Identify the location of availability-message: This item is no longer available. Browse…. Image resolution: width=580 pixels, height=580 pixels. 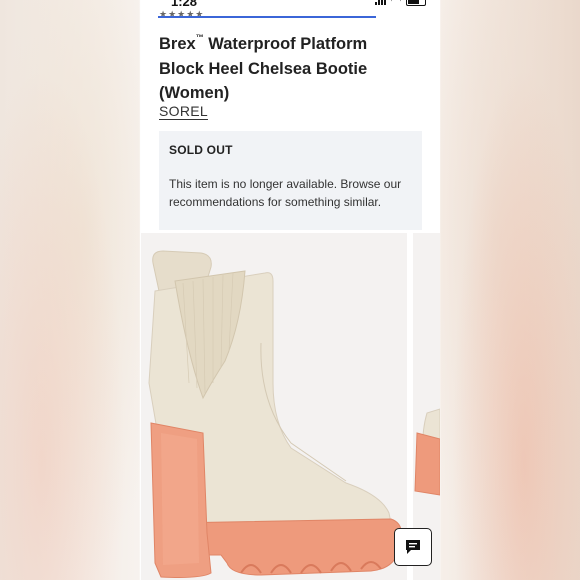
(285, 193).